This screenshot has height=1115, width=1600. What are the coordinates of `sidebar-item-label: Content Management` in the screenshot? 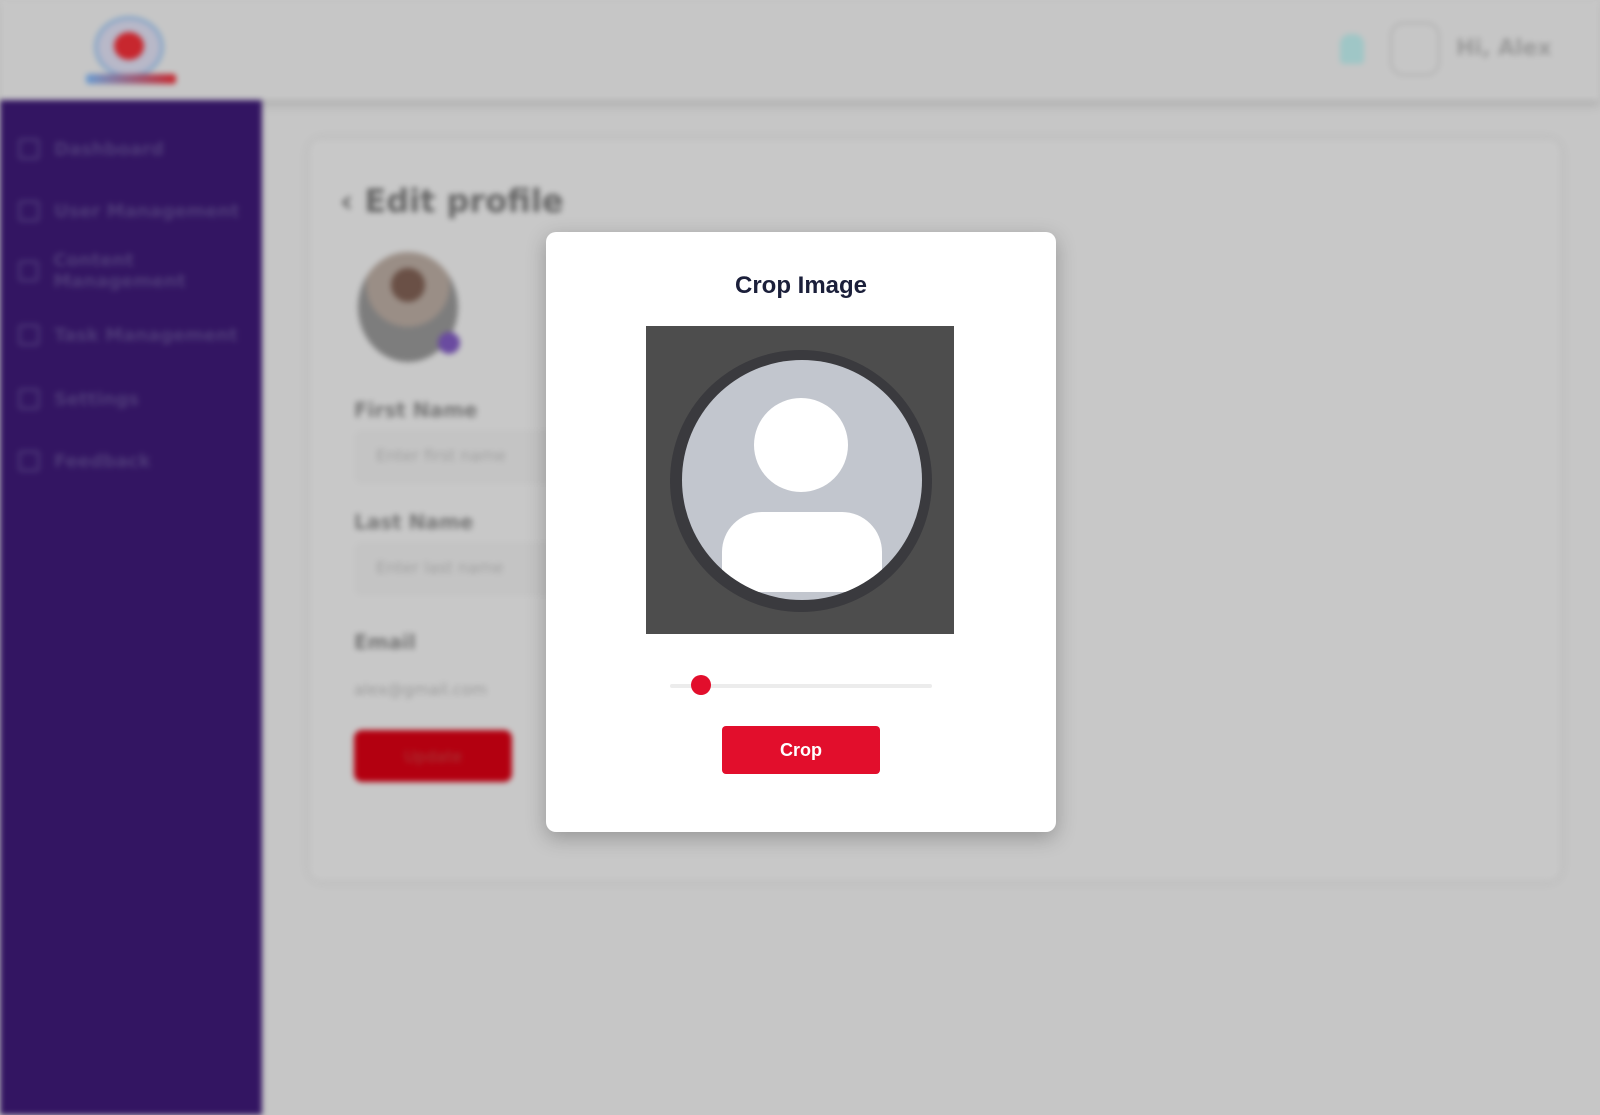 It's located at (119, 271).